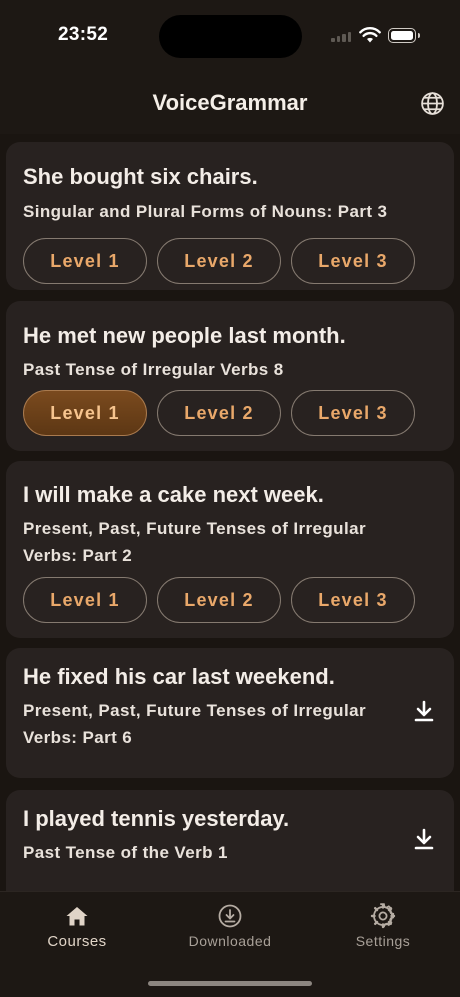  What do you see at coordinates (404, 35) in the screenshot?
I see `battery-icon` at bounding box center [404, 35].